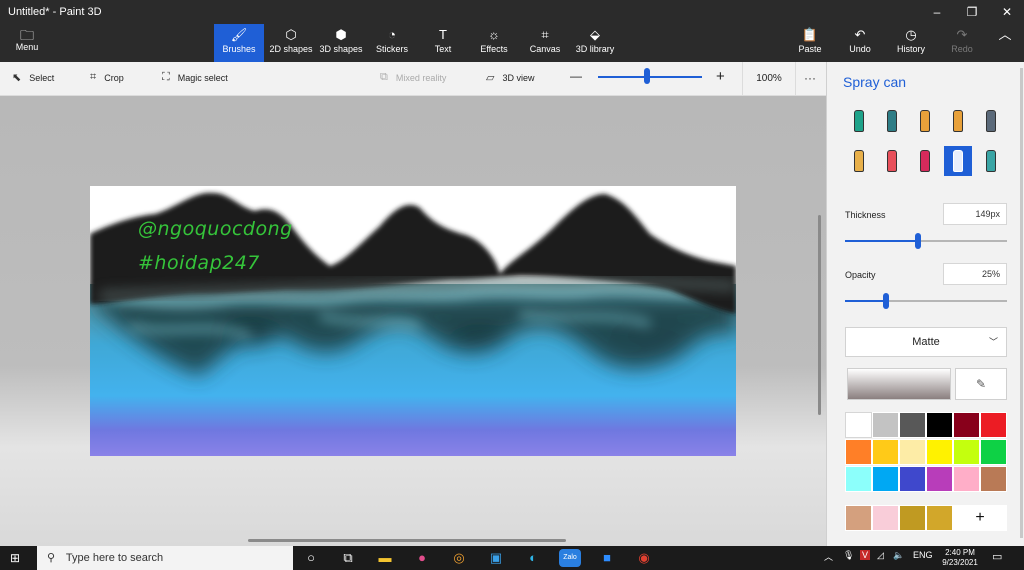 Image resolution: width=1024 pixels, height=570 pixels. I want to click on fill-brush-button, so click(991, 161).